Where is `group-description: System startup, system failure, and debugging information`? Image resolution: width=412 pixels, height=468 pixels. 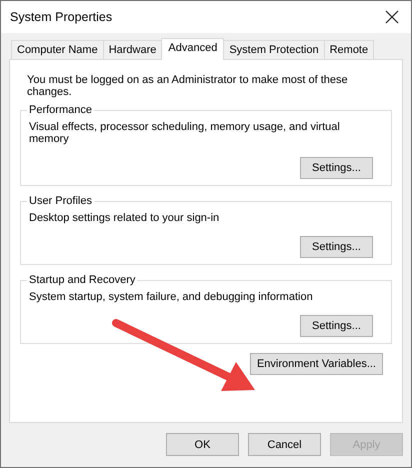 group-description: System startup, system failure, and debugging information is located at coordinates (171, 297).